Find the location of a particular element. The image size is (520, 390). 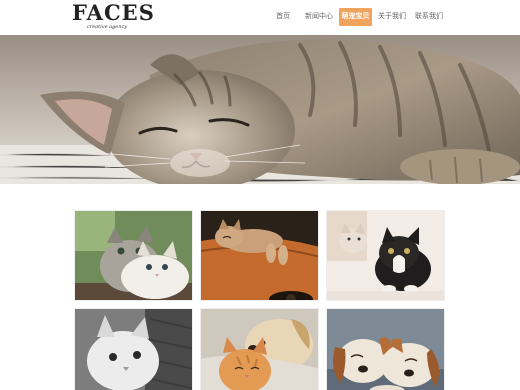

white-kitten-photo is located at coordinates (133, 349).